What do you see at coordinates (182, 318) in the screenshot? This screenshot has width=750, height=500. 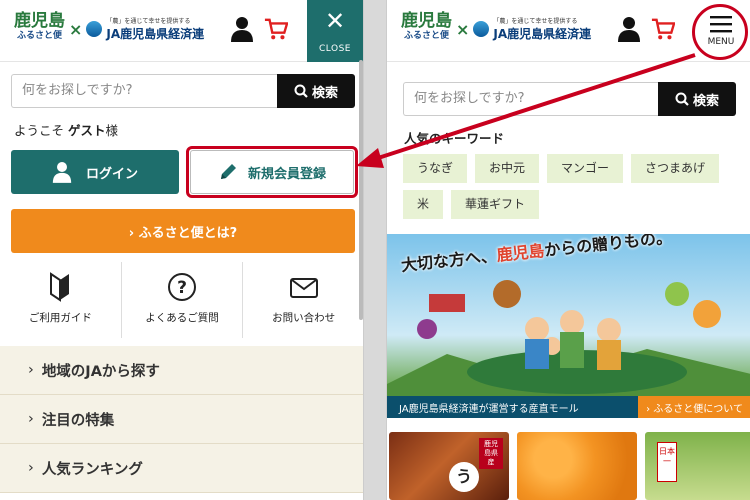 I see `quick-link-faq-label: よくあるご質問` at bounding box center [182, 318].